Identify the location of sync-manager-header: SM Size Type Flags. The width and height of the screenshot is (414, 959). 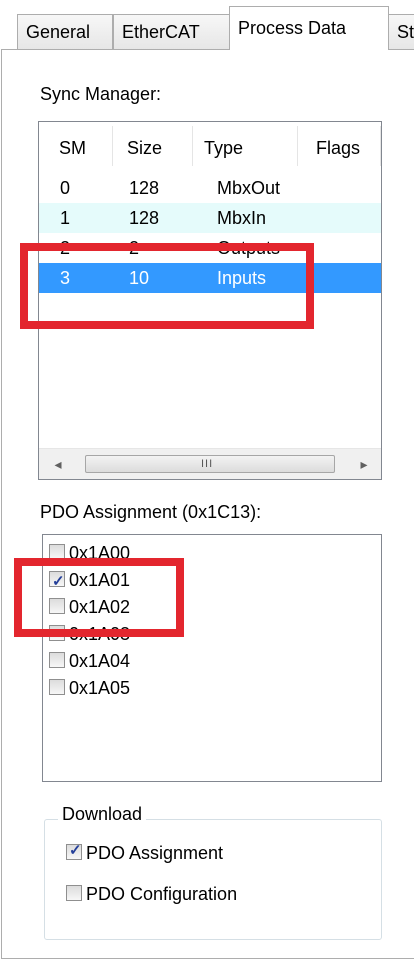
(210, 146).